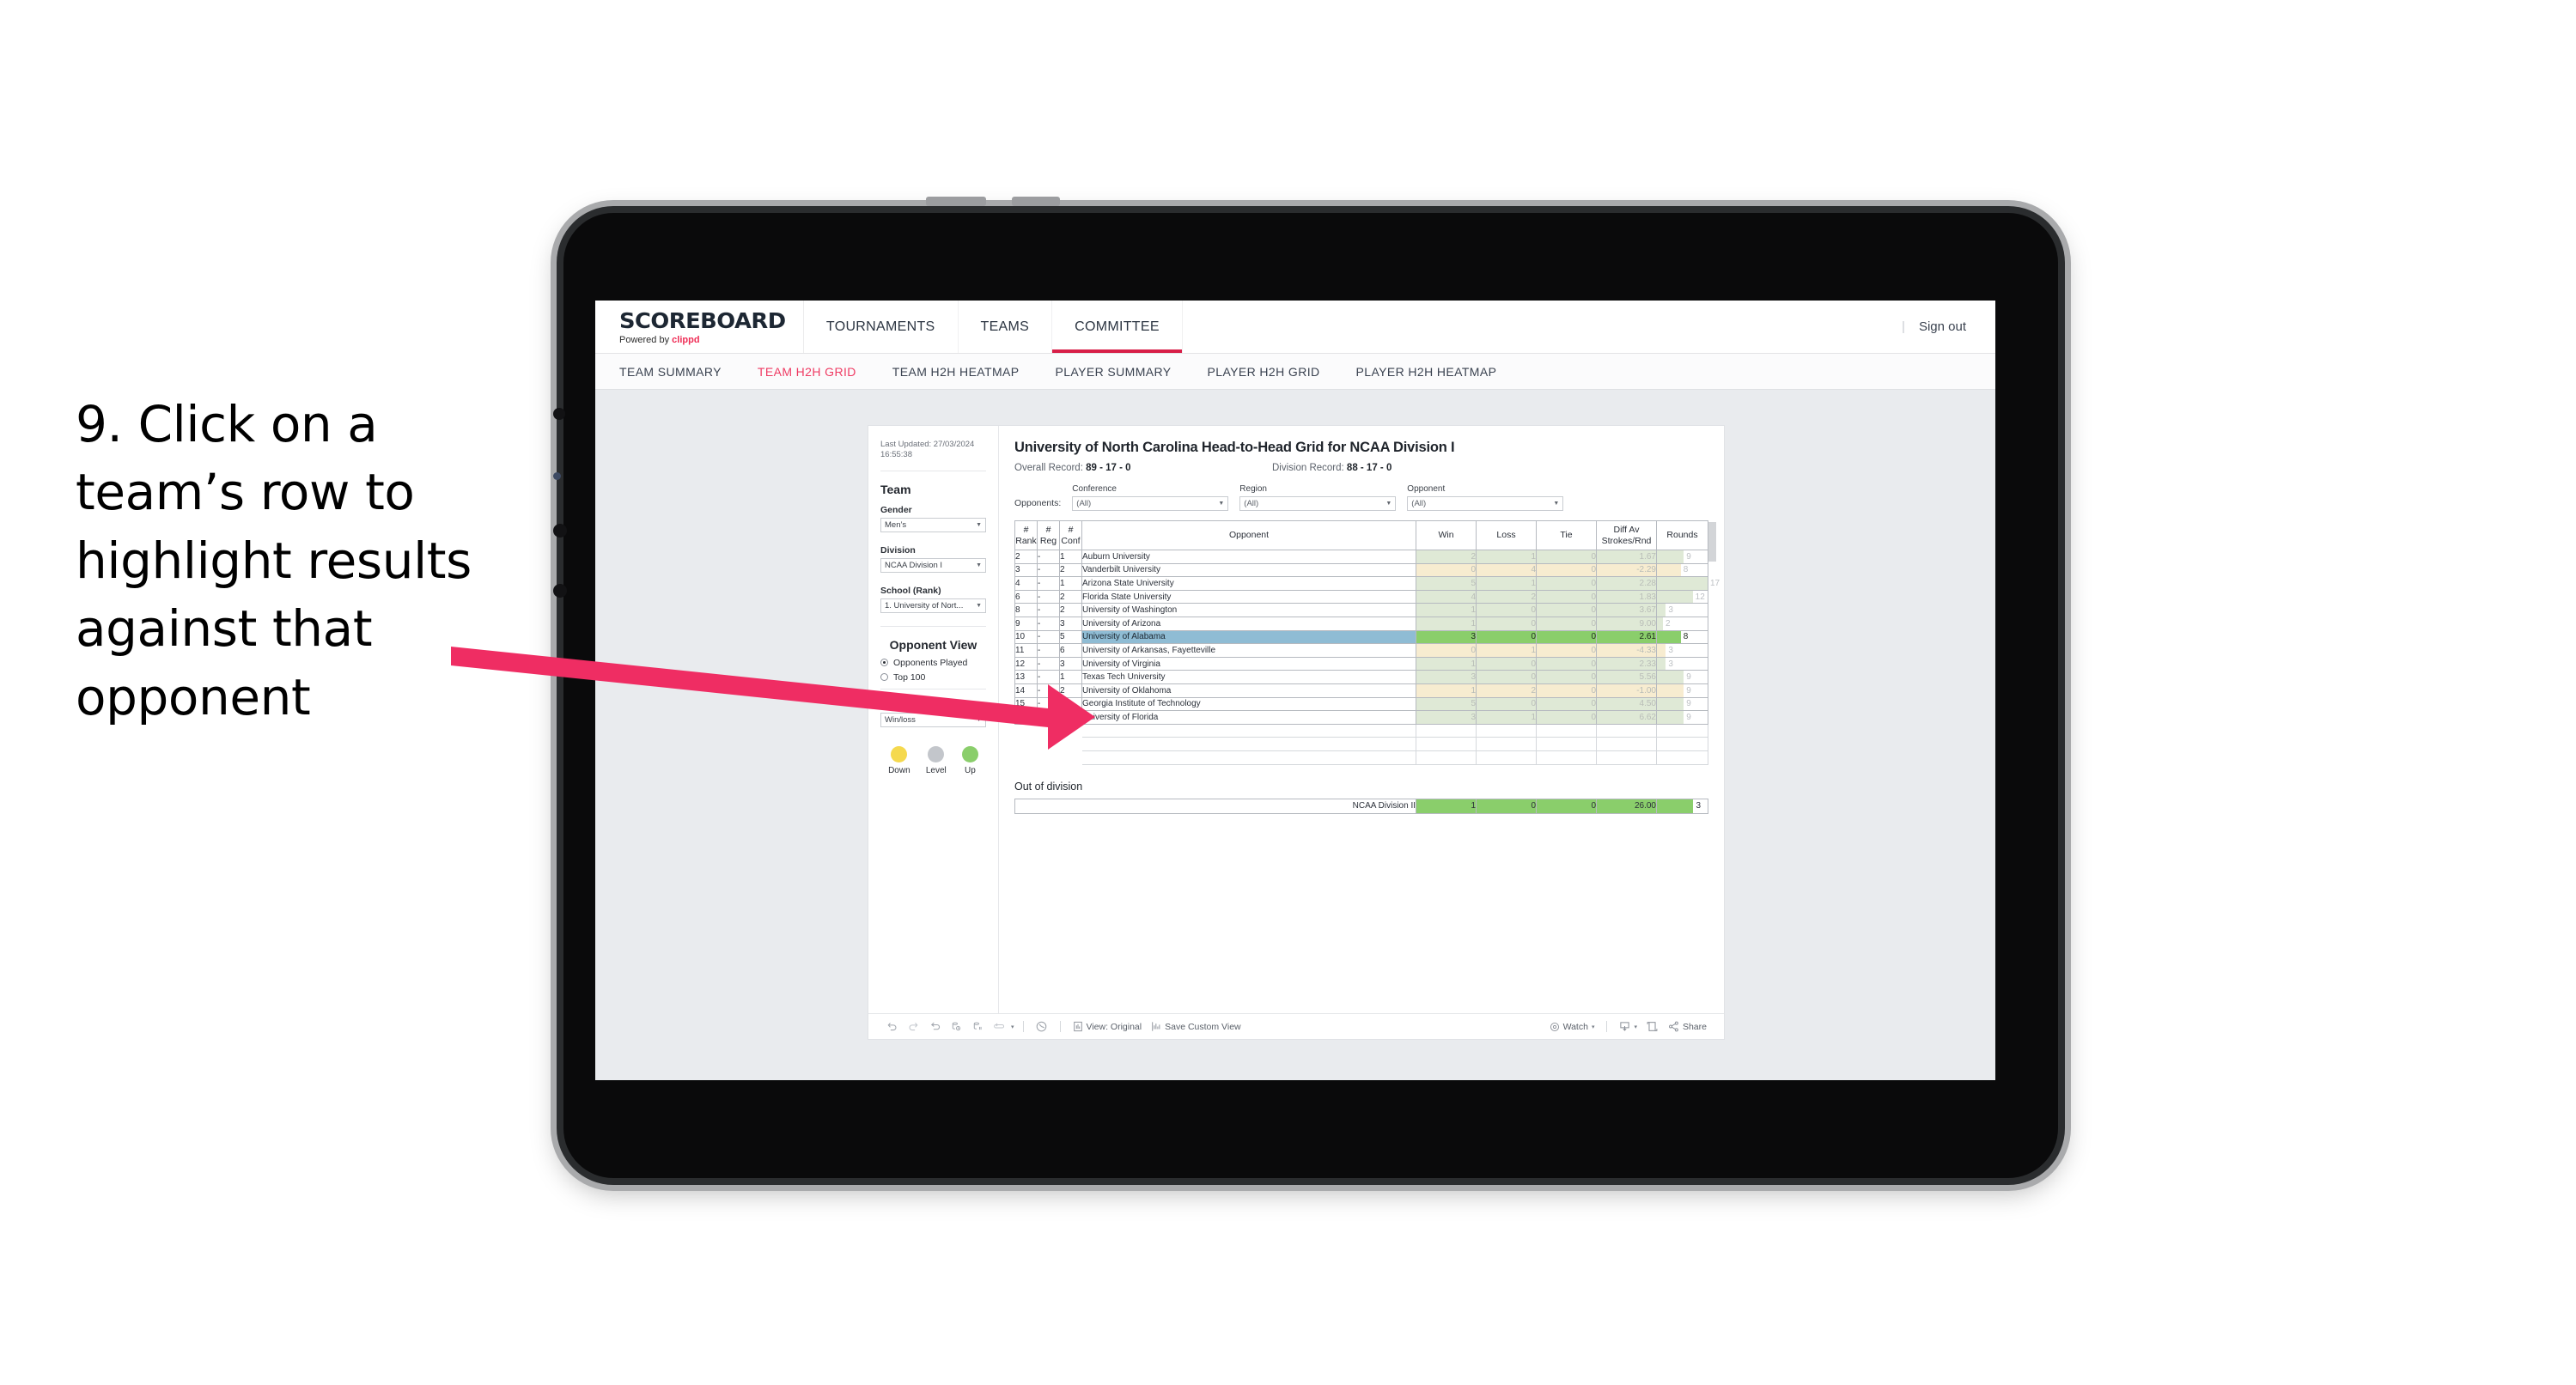 Image resolution: width=2576 pixels, height=1385 pixels. What do you see at coordinates (1309, 468) in the screenshot?
I see `division-record-label: Division Record:` at bounding box center [1309, 468].